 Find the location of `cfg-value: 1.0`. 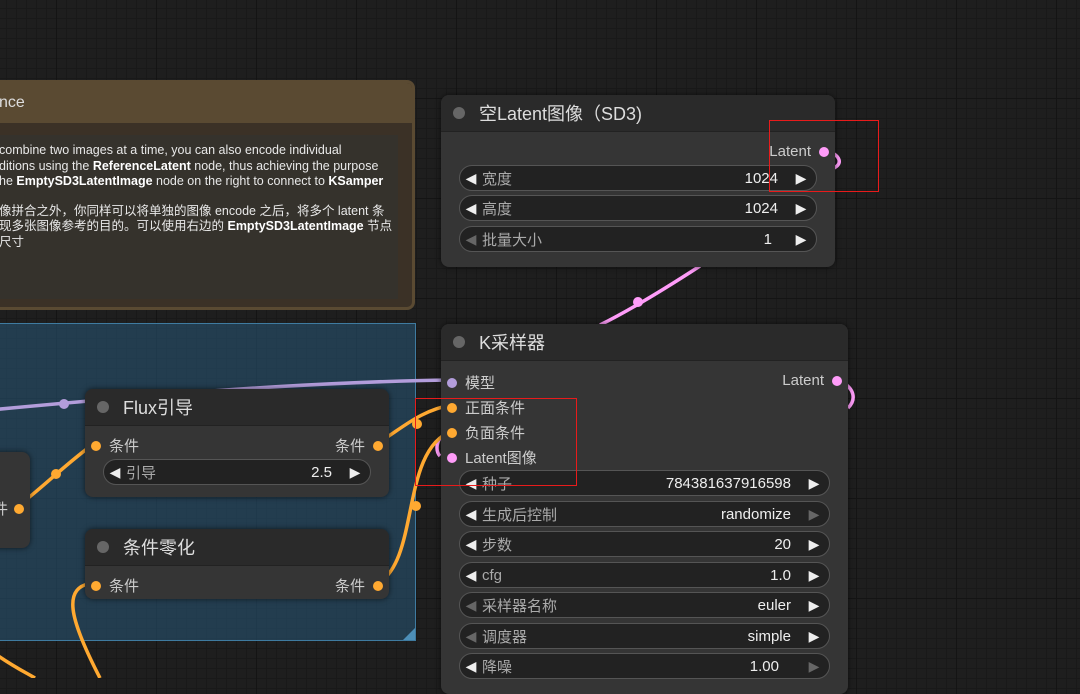

cfg-value: 1.0 is located at coordinates (782, 575).